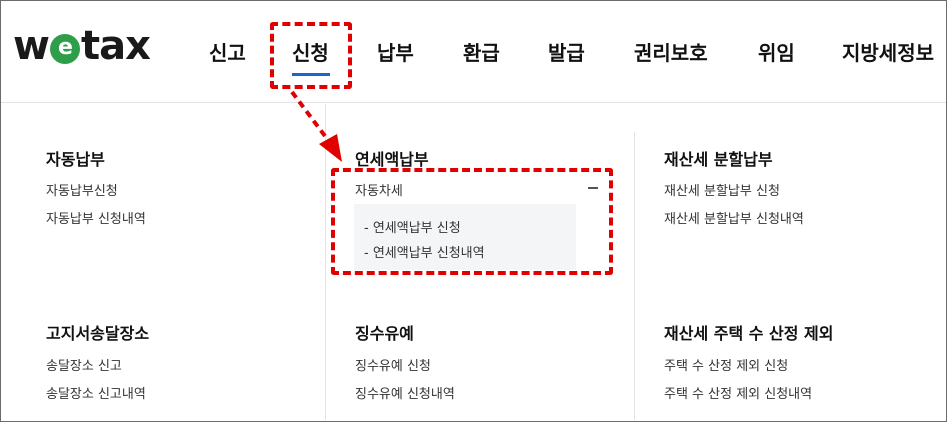 The height and width of the screenshot is (422, 947). Describe the element at coordinates (316, 126) in the screenshot. I see `annotation-arrow` at that location.